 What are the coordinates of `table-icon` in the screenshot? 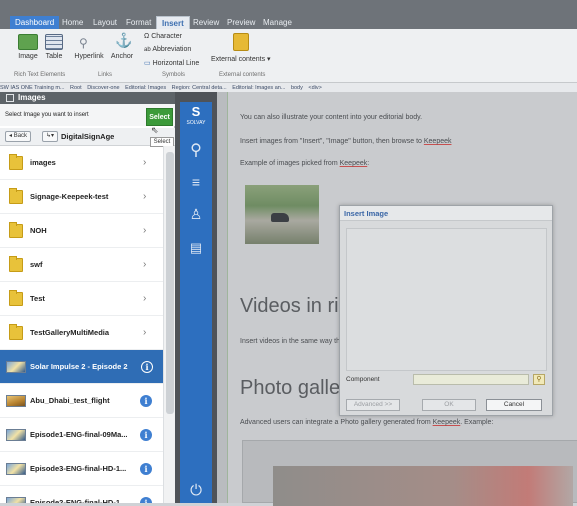 It's located at (54, 42).